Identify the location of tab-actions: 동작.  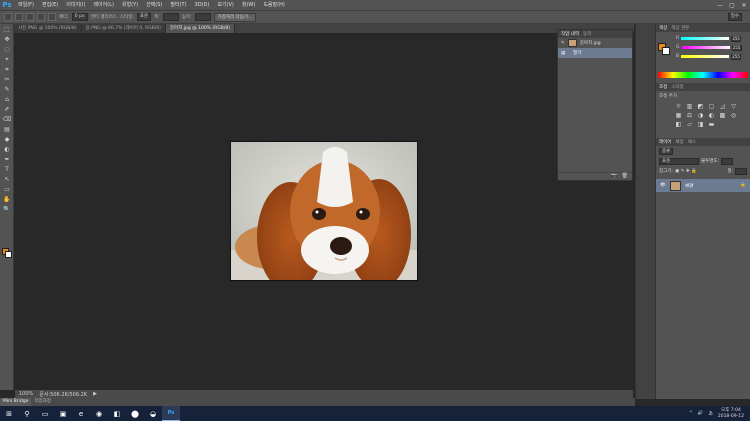
(587, 34).